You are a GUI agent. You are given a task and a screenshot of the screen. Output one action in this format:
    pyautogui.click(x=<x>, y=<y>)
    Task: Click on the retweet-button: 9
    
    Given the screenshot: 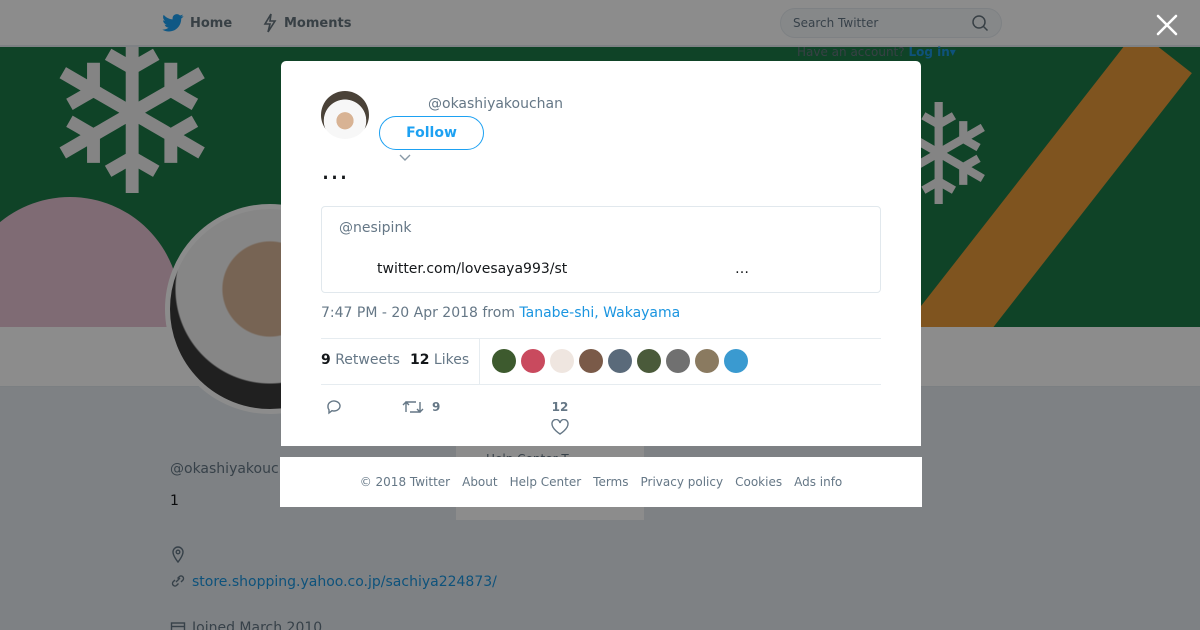 What is the action you would take?
    pyautogui.click(x=421, y=407)
    